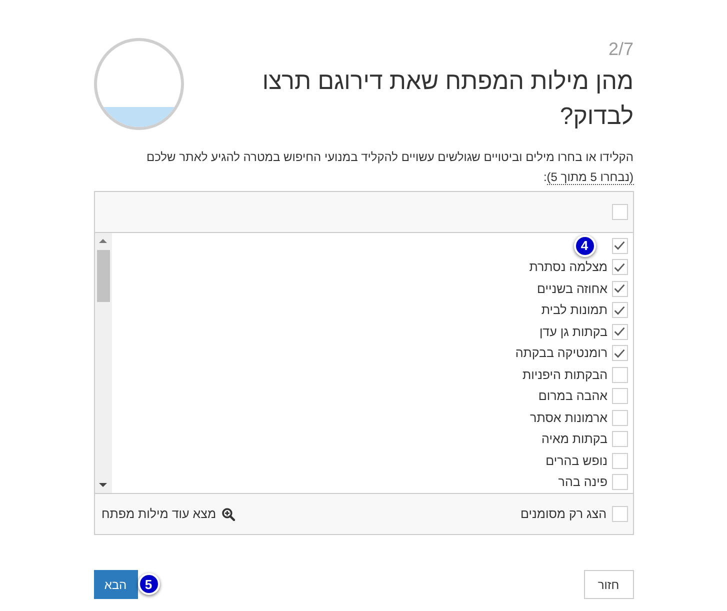  What do you see at coordinates (103, 241) in the screenshot?
I see `scroll-up-icon` at bounding box center [103, 241].